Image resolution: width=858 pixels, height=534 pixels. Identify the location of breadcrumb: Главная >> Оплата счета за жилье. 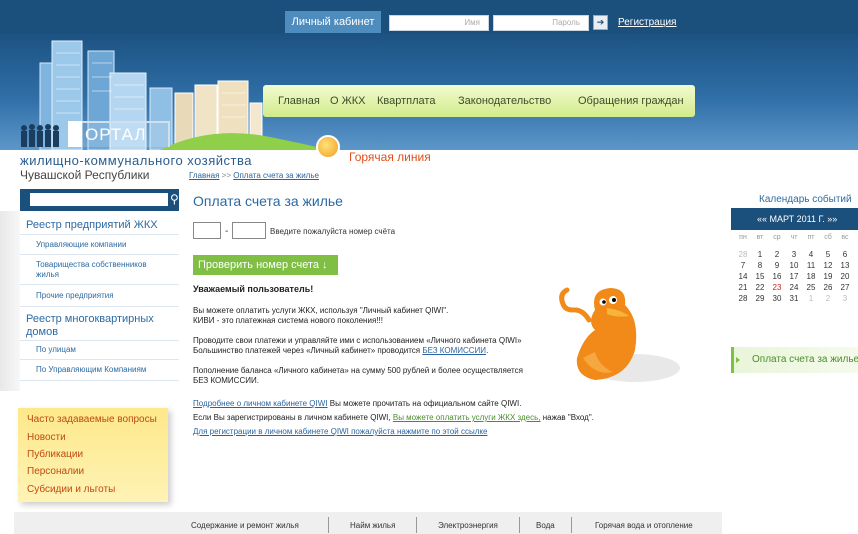
(254, 175).